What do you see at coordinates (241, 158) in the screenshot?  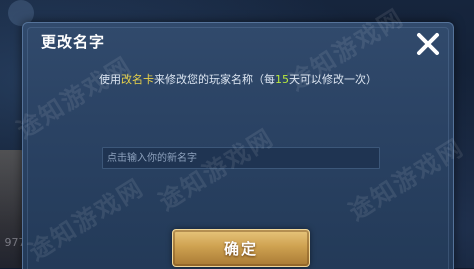 I see `new-name-input` at bounding box center [241, 158].